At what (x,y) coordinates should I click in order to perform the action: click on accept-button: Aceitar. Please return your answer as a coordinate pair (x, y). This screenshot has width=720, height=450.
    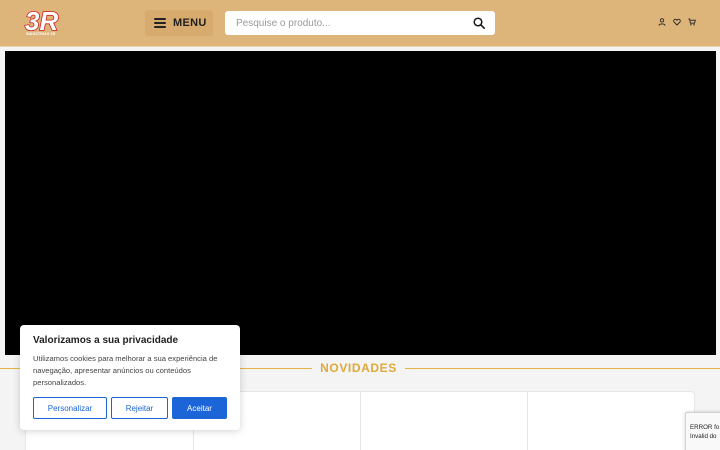
    Looking at the image, I should click on (199, 408).